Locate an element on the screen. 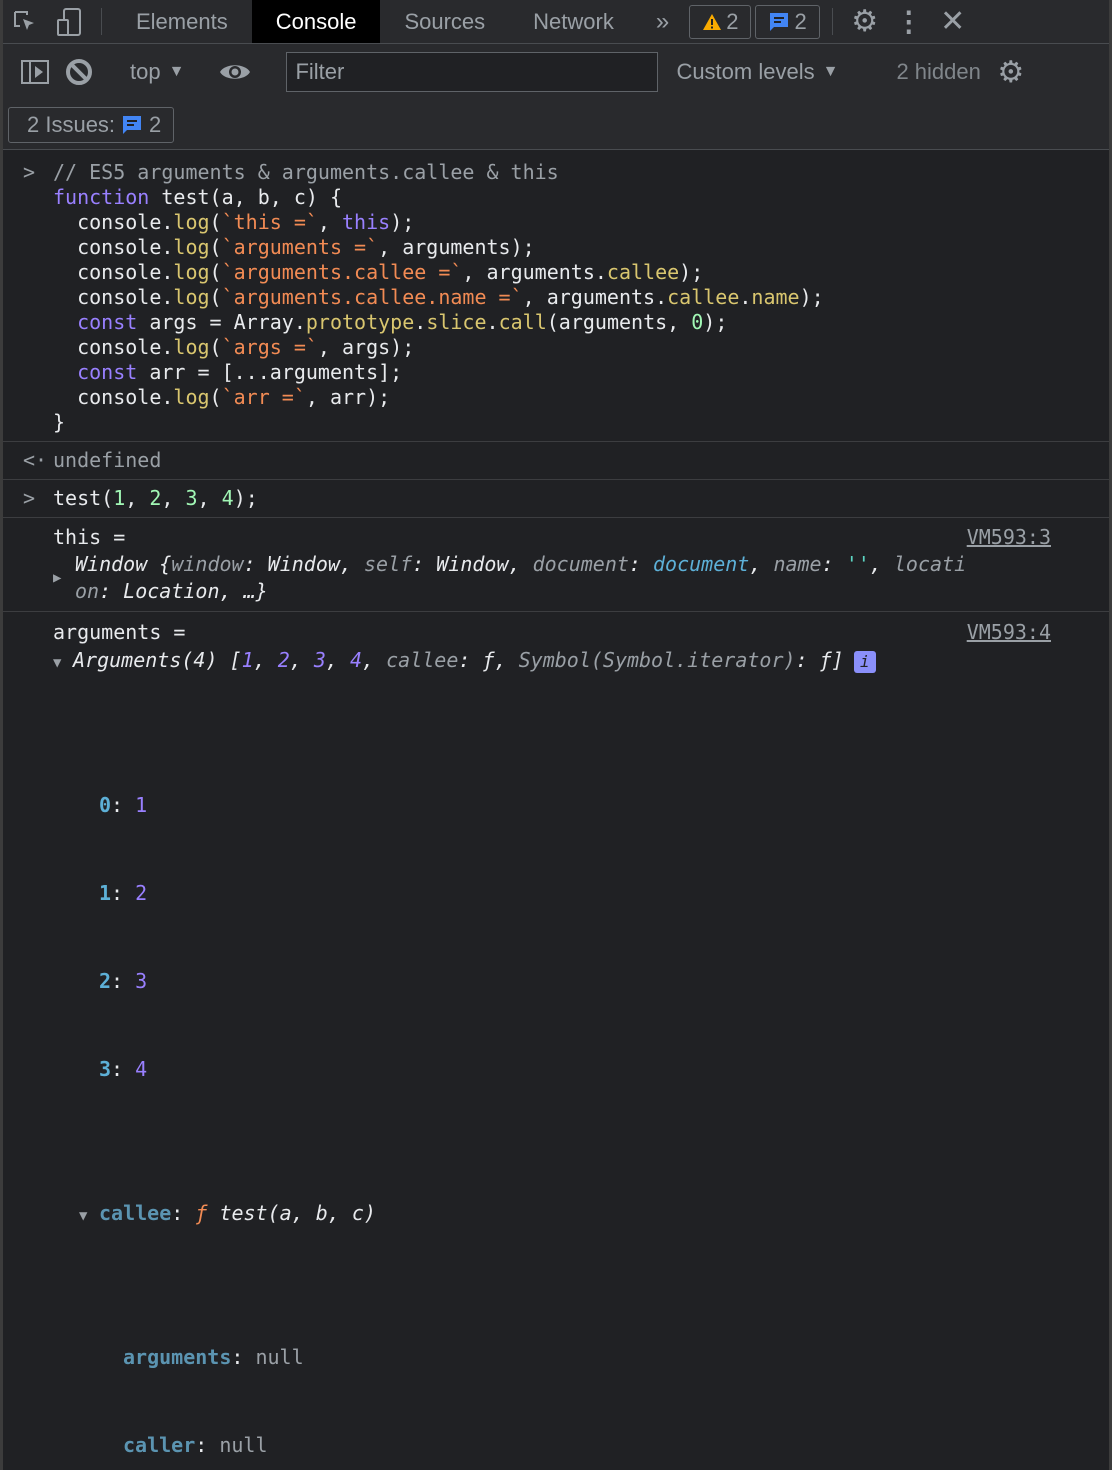 This screenshot has height=1470, width=1112. code-line: function test(a, b, c) { is located at coordinates (197, 197).